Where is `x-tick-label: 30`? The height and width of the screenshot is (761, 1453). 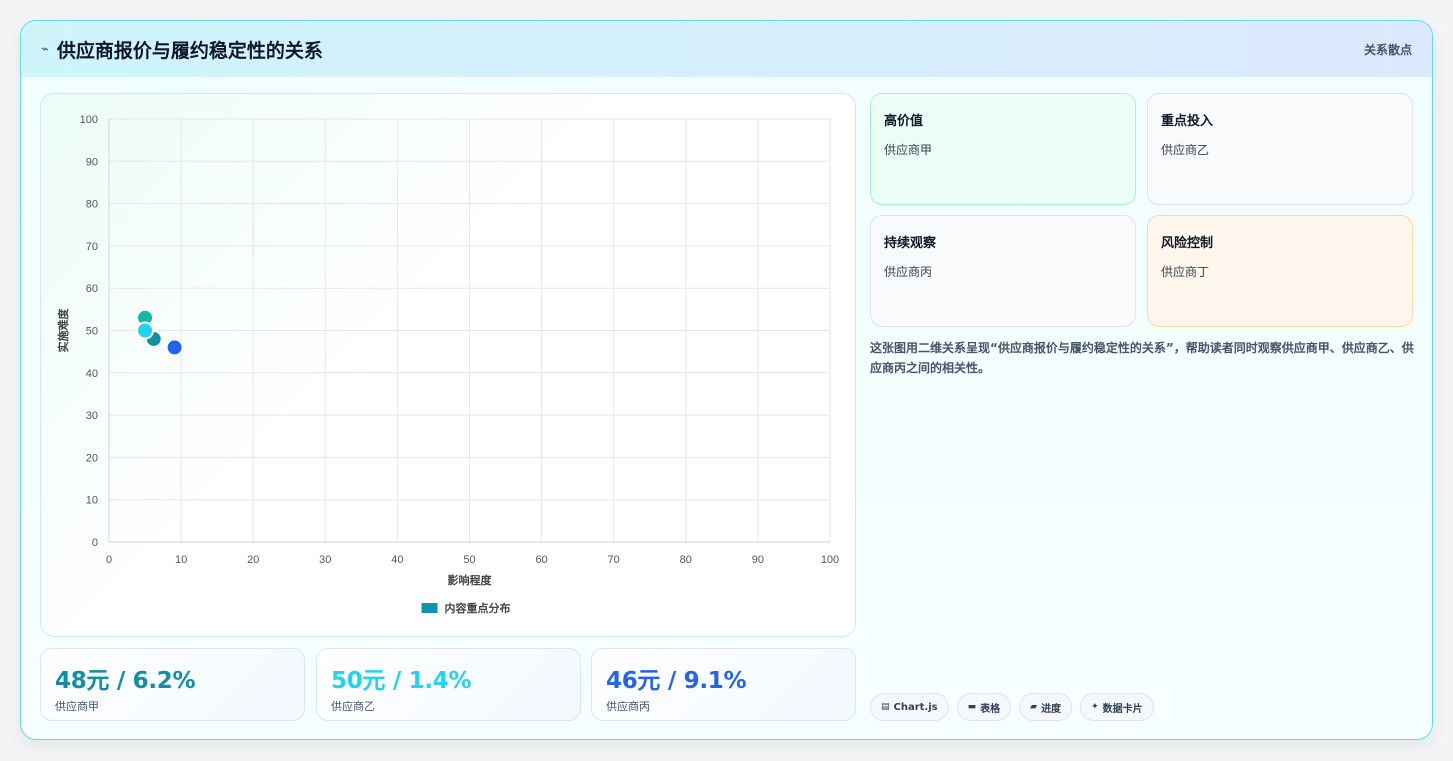
x-tick-label: 30 is located at coordinates (325, 560).